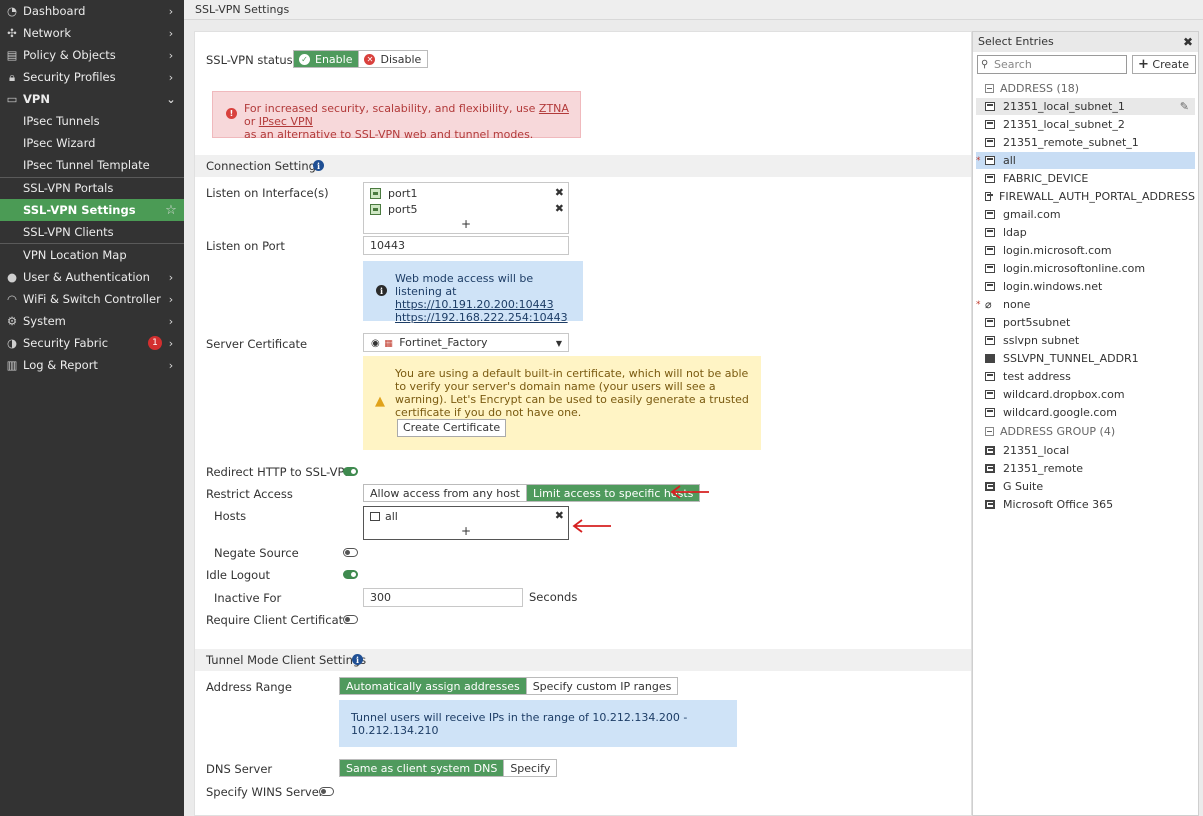 Image resolution: width=1203 pixels, height=816 pixels. What do you see at coordinates (466, 245) in the screenshot?
I see `listen-port-input: 10443` at bounding box center [466, 245].